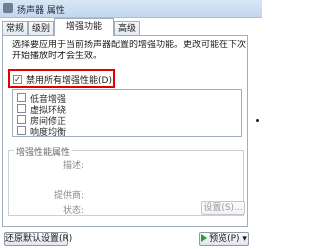  What do you see at coordinates (84, 27) in the screenshot?
I see `tab-enhancements: 增强功能` at bounding box center [84, 27].